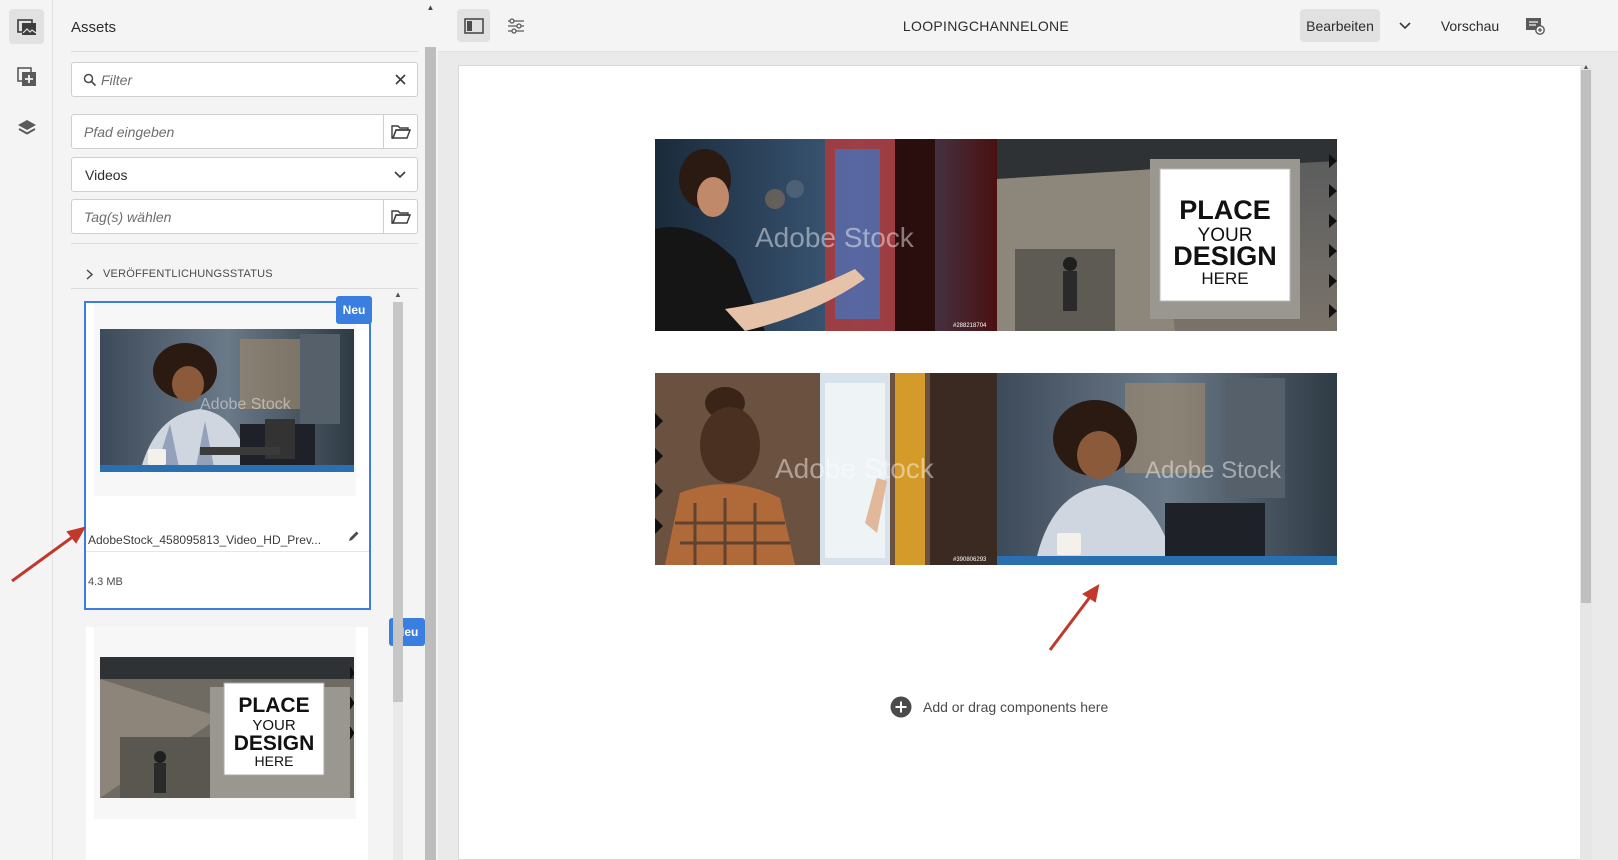 The height and width of the screenshot is (860, 1618). What do you see at coordinates (227, 727) in the screenshot?
I see `asset-thumbnail-image: PLACE YOUR DESIGN HERE` at bounding box center [227, 727].